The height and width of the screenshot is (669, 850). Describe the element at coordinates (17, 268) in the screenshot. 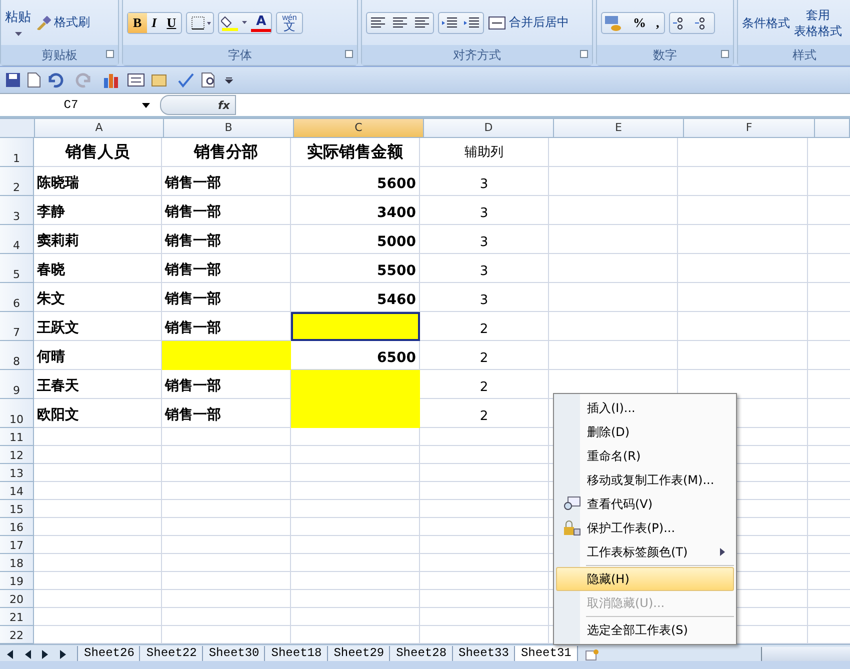

I see `row-header: 5` at that location.